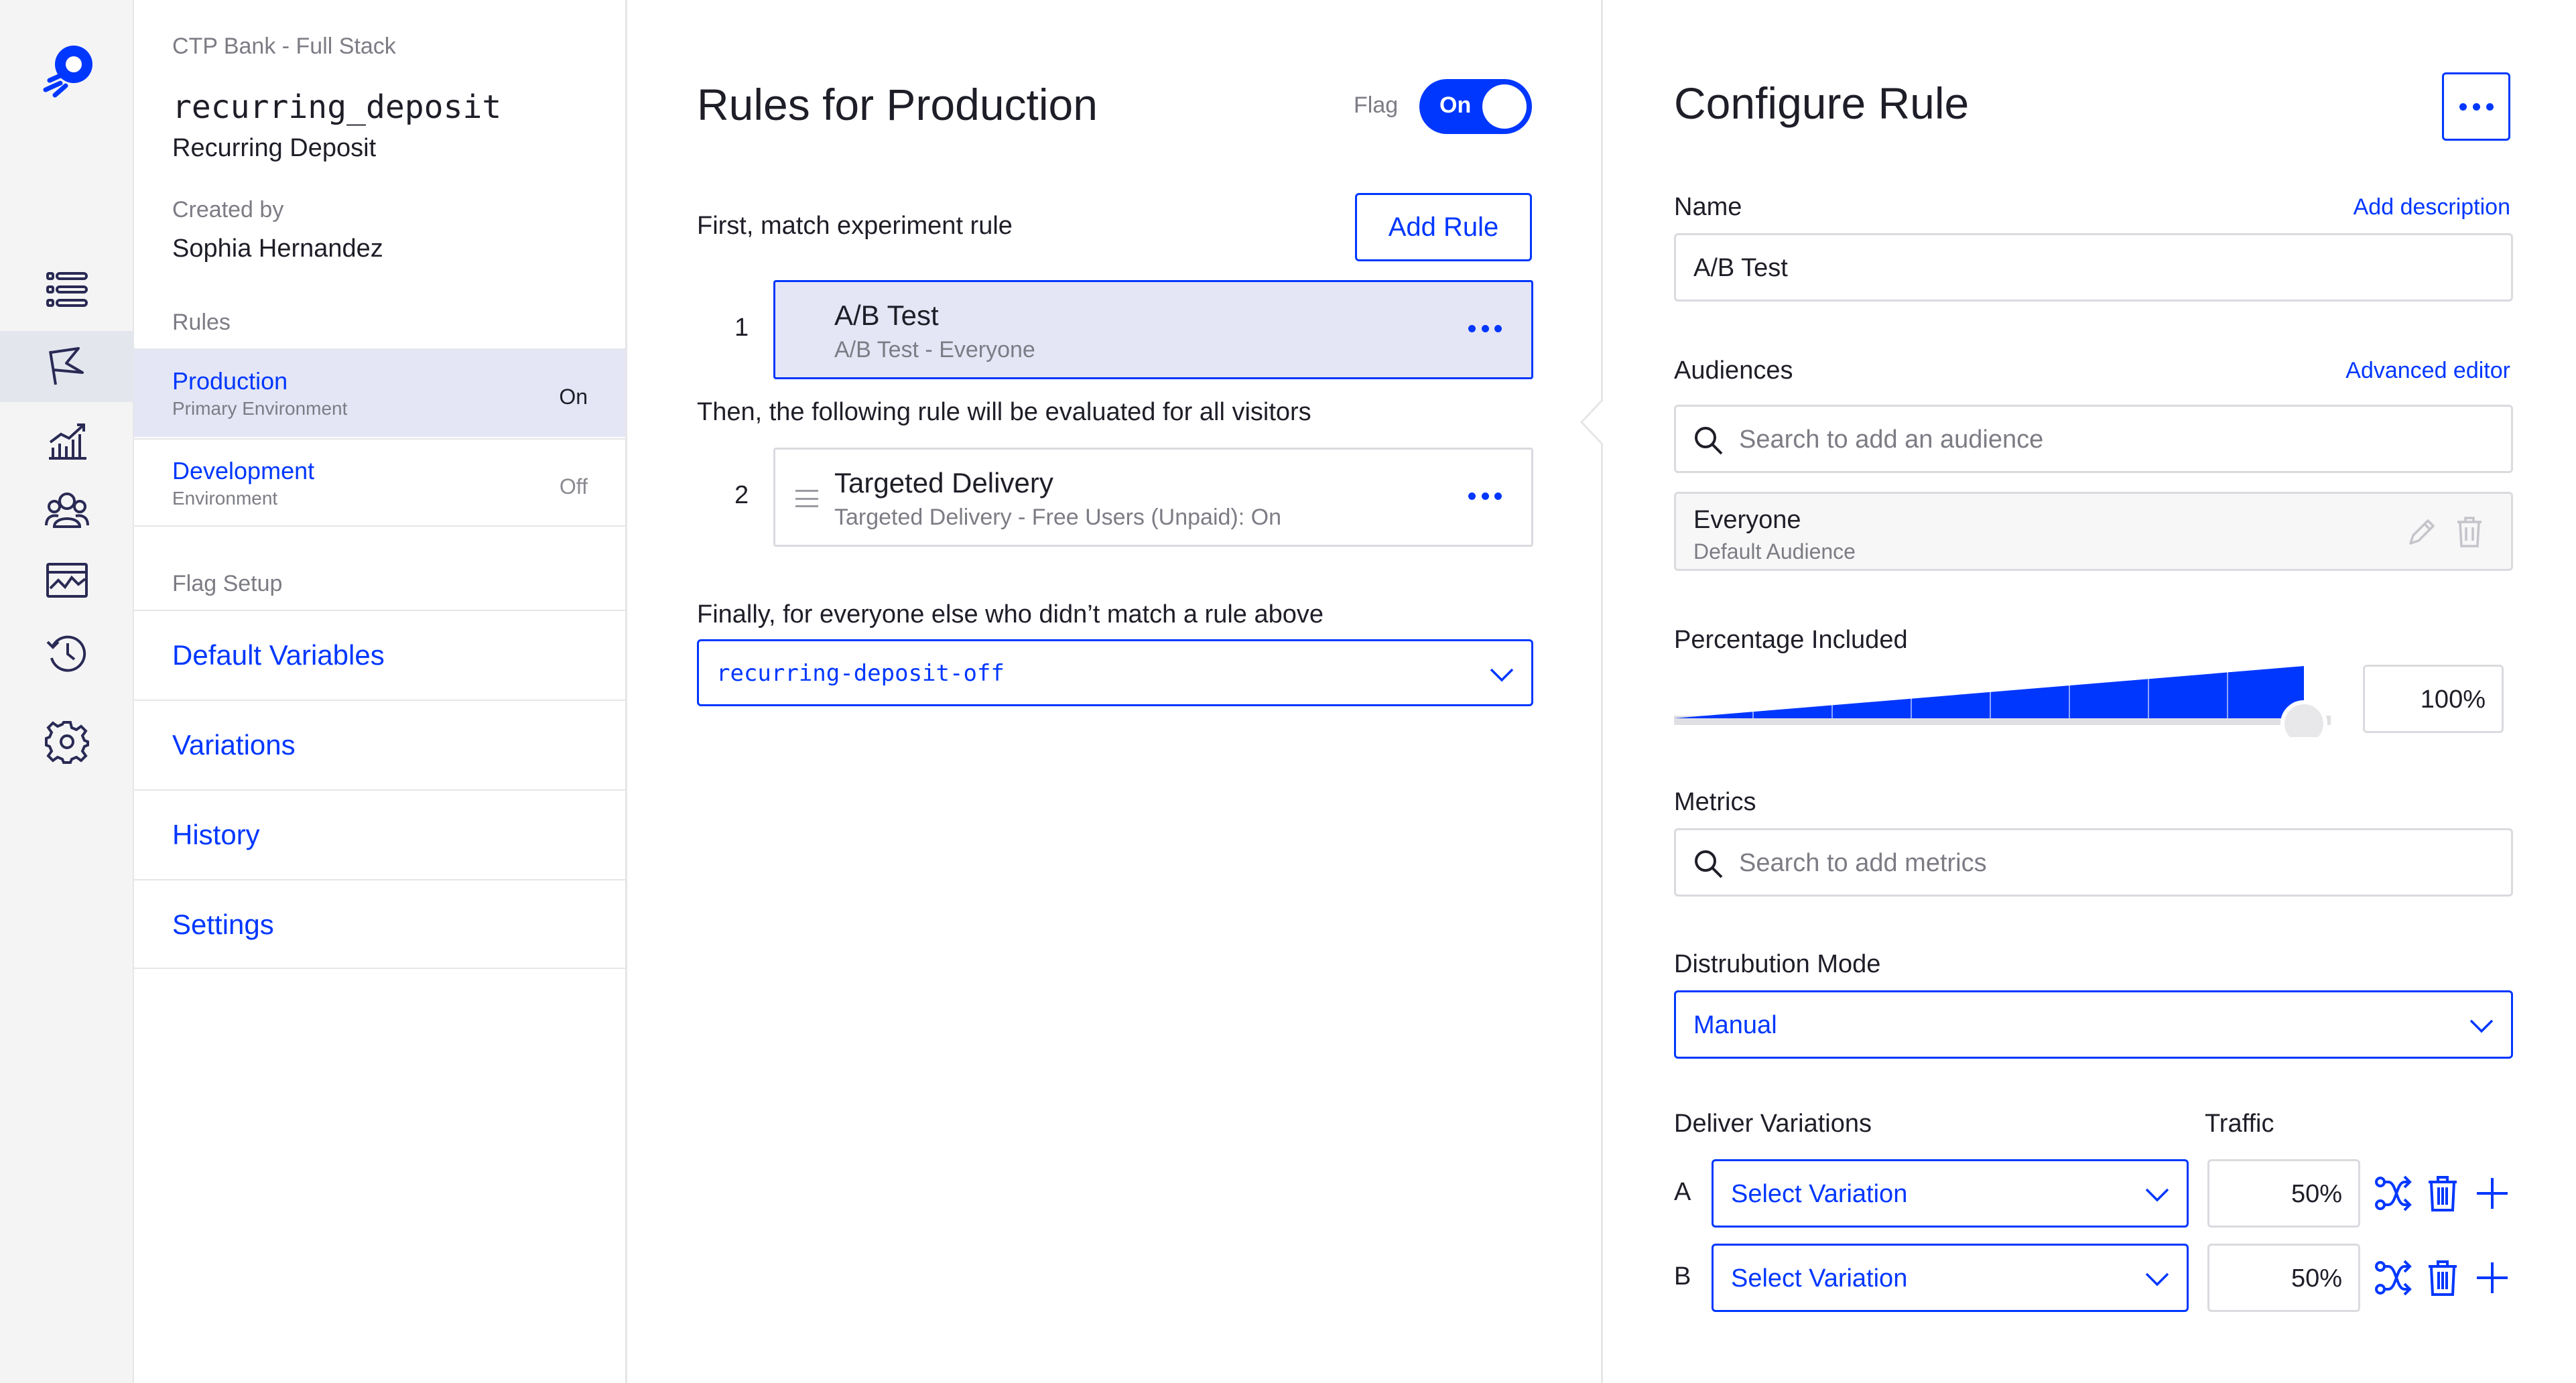 This screenshot has width=2576, height=1383. Describe the element at coordinates (897, 104) in the screenshot. I see `rules-title: Rules for Production` at that location.